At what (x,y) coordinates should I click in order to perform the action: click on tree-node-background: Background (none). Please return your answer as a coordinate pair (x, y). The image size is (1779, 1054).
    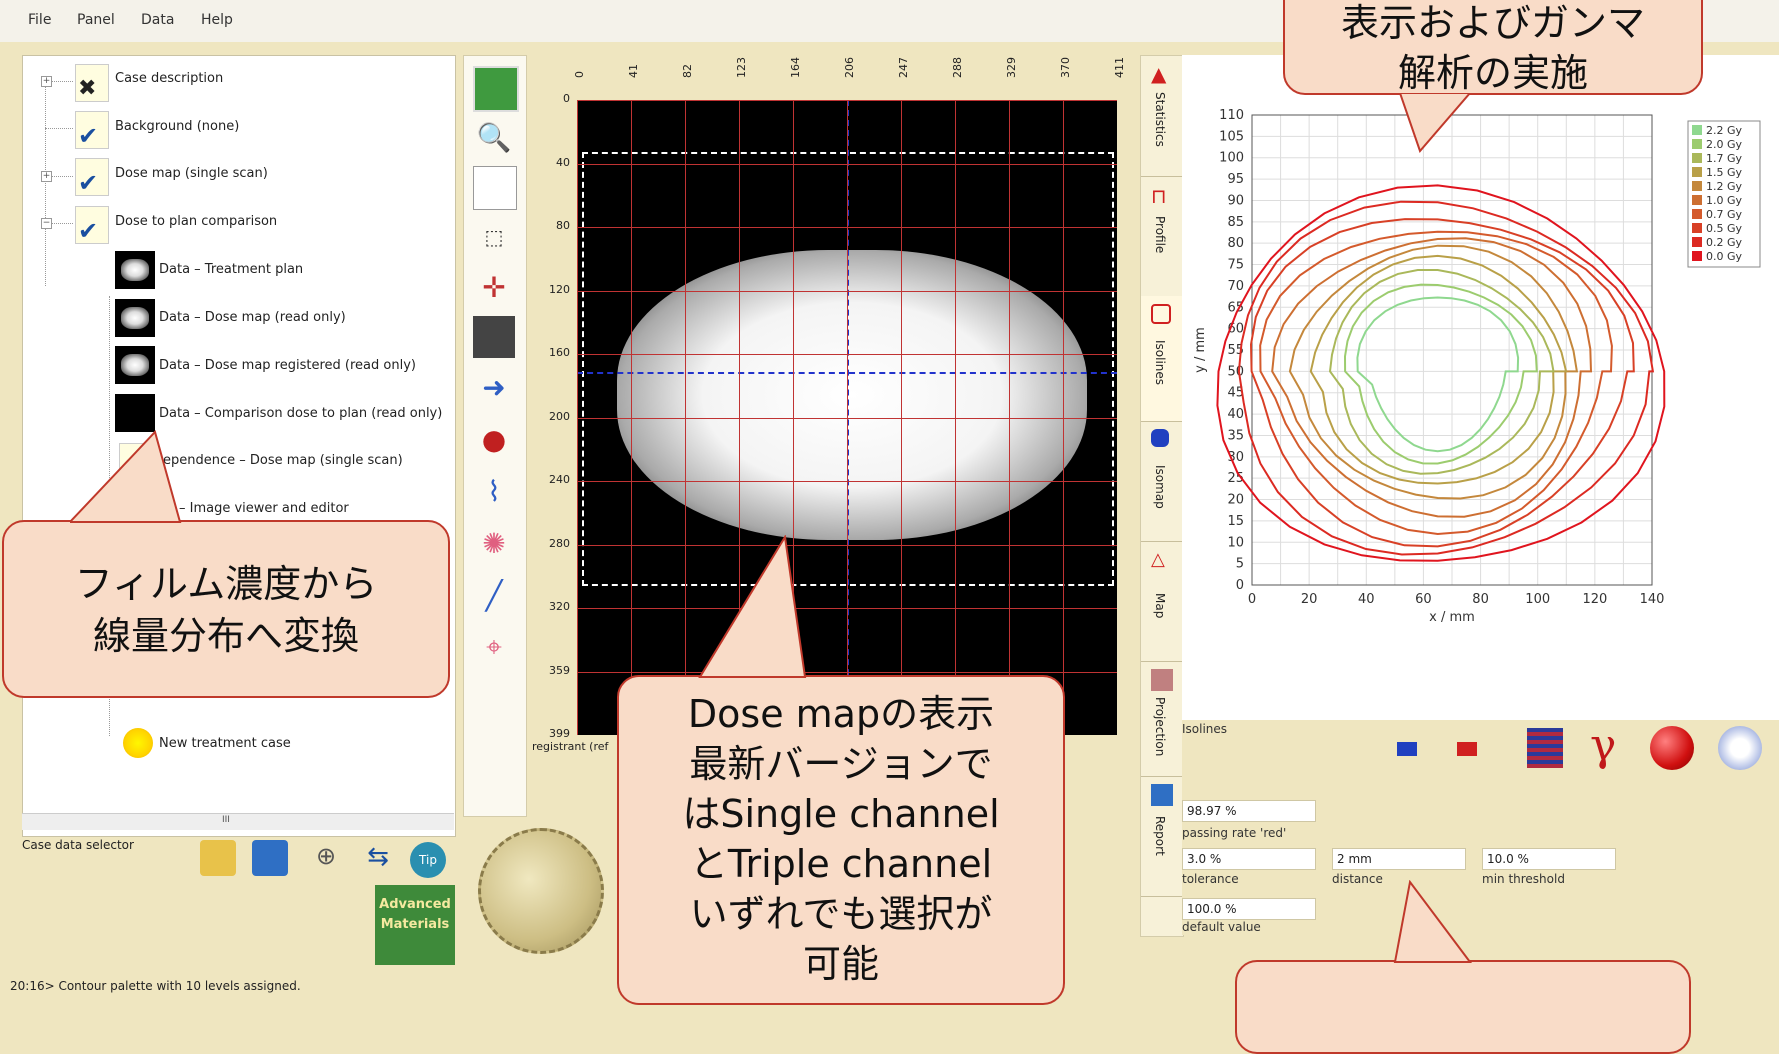
    Looking at the image, I should click on (177, 126).